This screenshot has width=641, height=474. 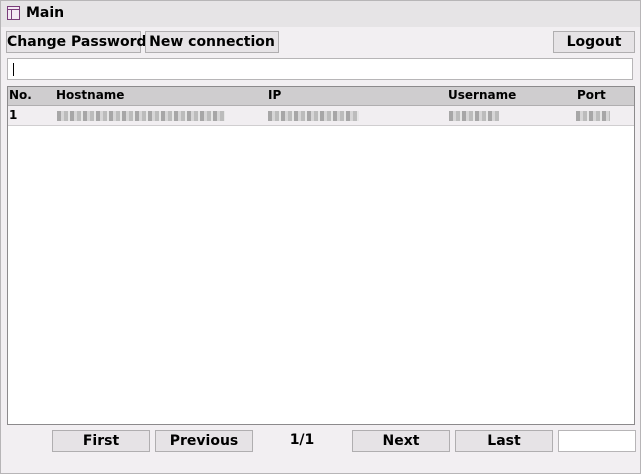 I want to click on logout-button: Logout, so click(x=594, y=42).